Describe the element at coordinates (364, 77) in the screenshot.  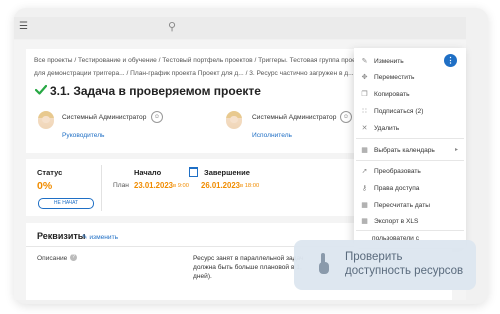
I see `move-icon: ✥` at that location.